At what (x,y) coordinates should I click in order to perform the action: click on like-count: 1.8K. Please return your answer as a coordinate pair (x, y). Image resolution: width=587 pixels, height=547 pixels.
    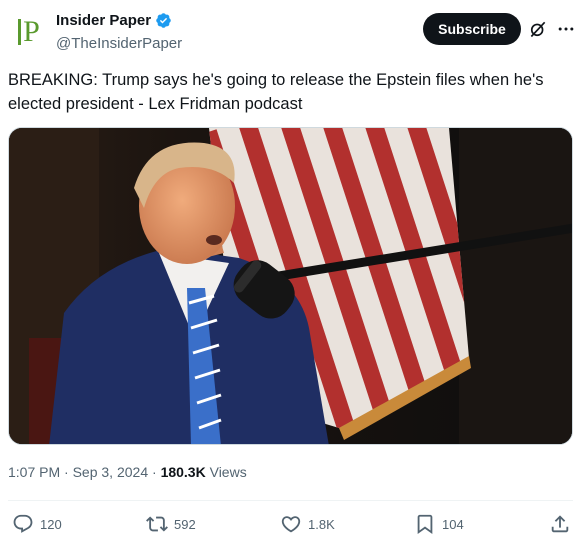
    Looking at the image, I should click on (321, 524).